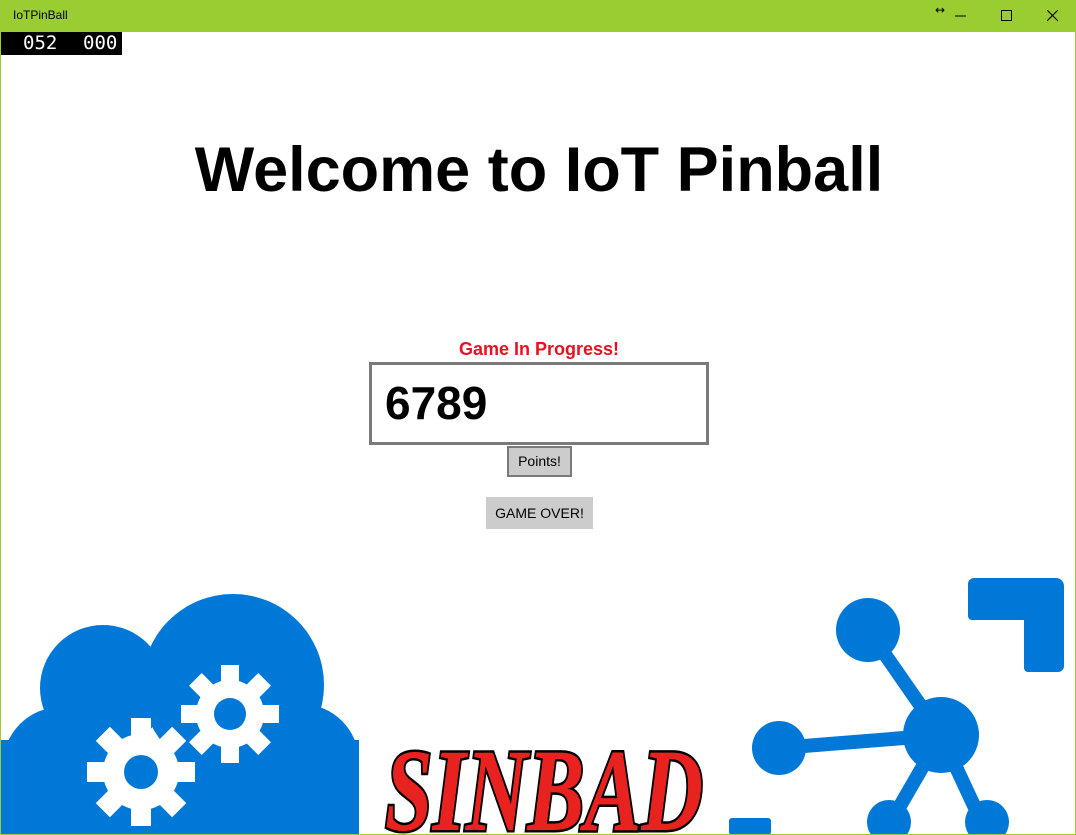  What do you see at coordinates (539, 170) in the screenshot?
I see `page-title: Welcome to IoT Pinball` at bounding box center [539, 170].